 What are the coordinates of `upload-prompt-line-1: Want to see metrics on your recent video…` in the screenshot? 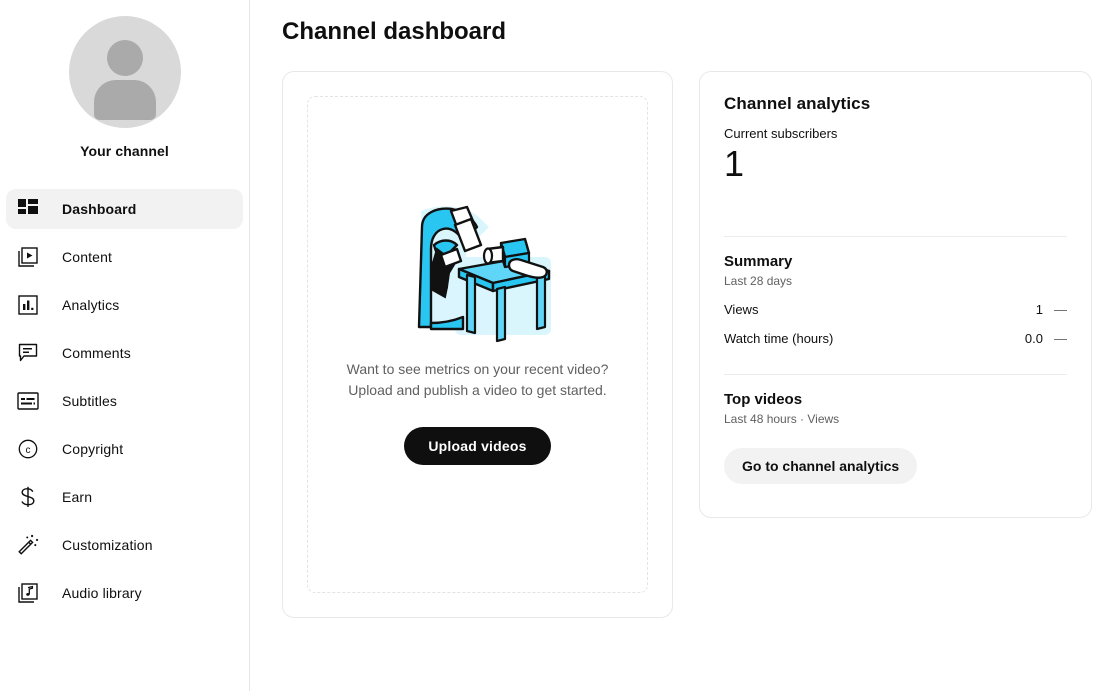 It's located at (477, 368).